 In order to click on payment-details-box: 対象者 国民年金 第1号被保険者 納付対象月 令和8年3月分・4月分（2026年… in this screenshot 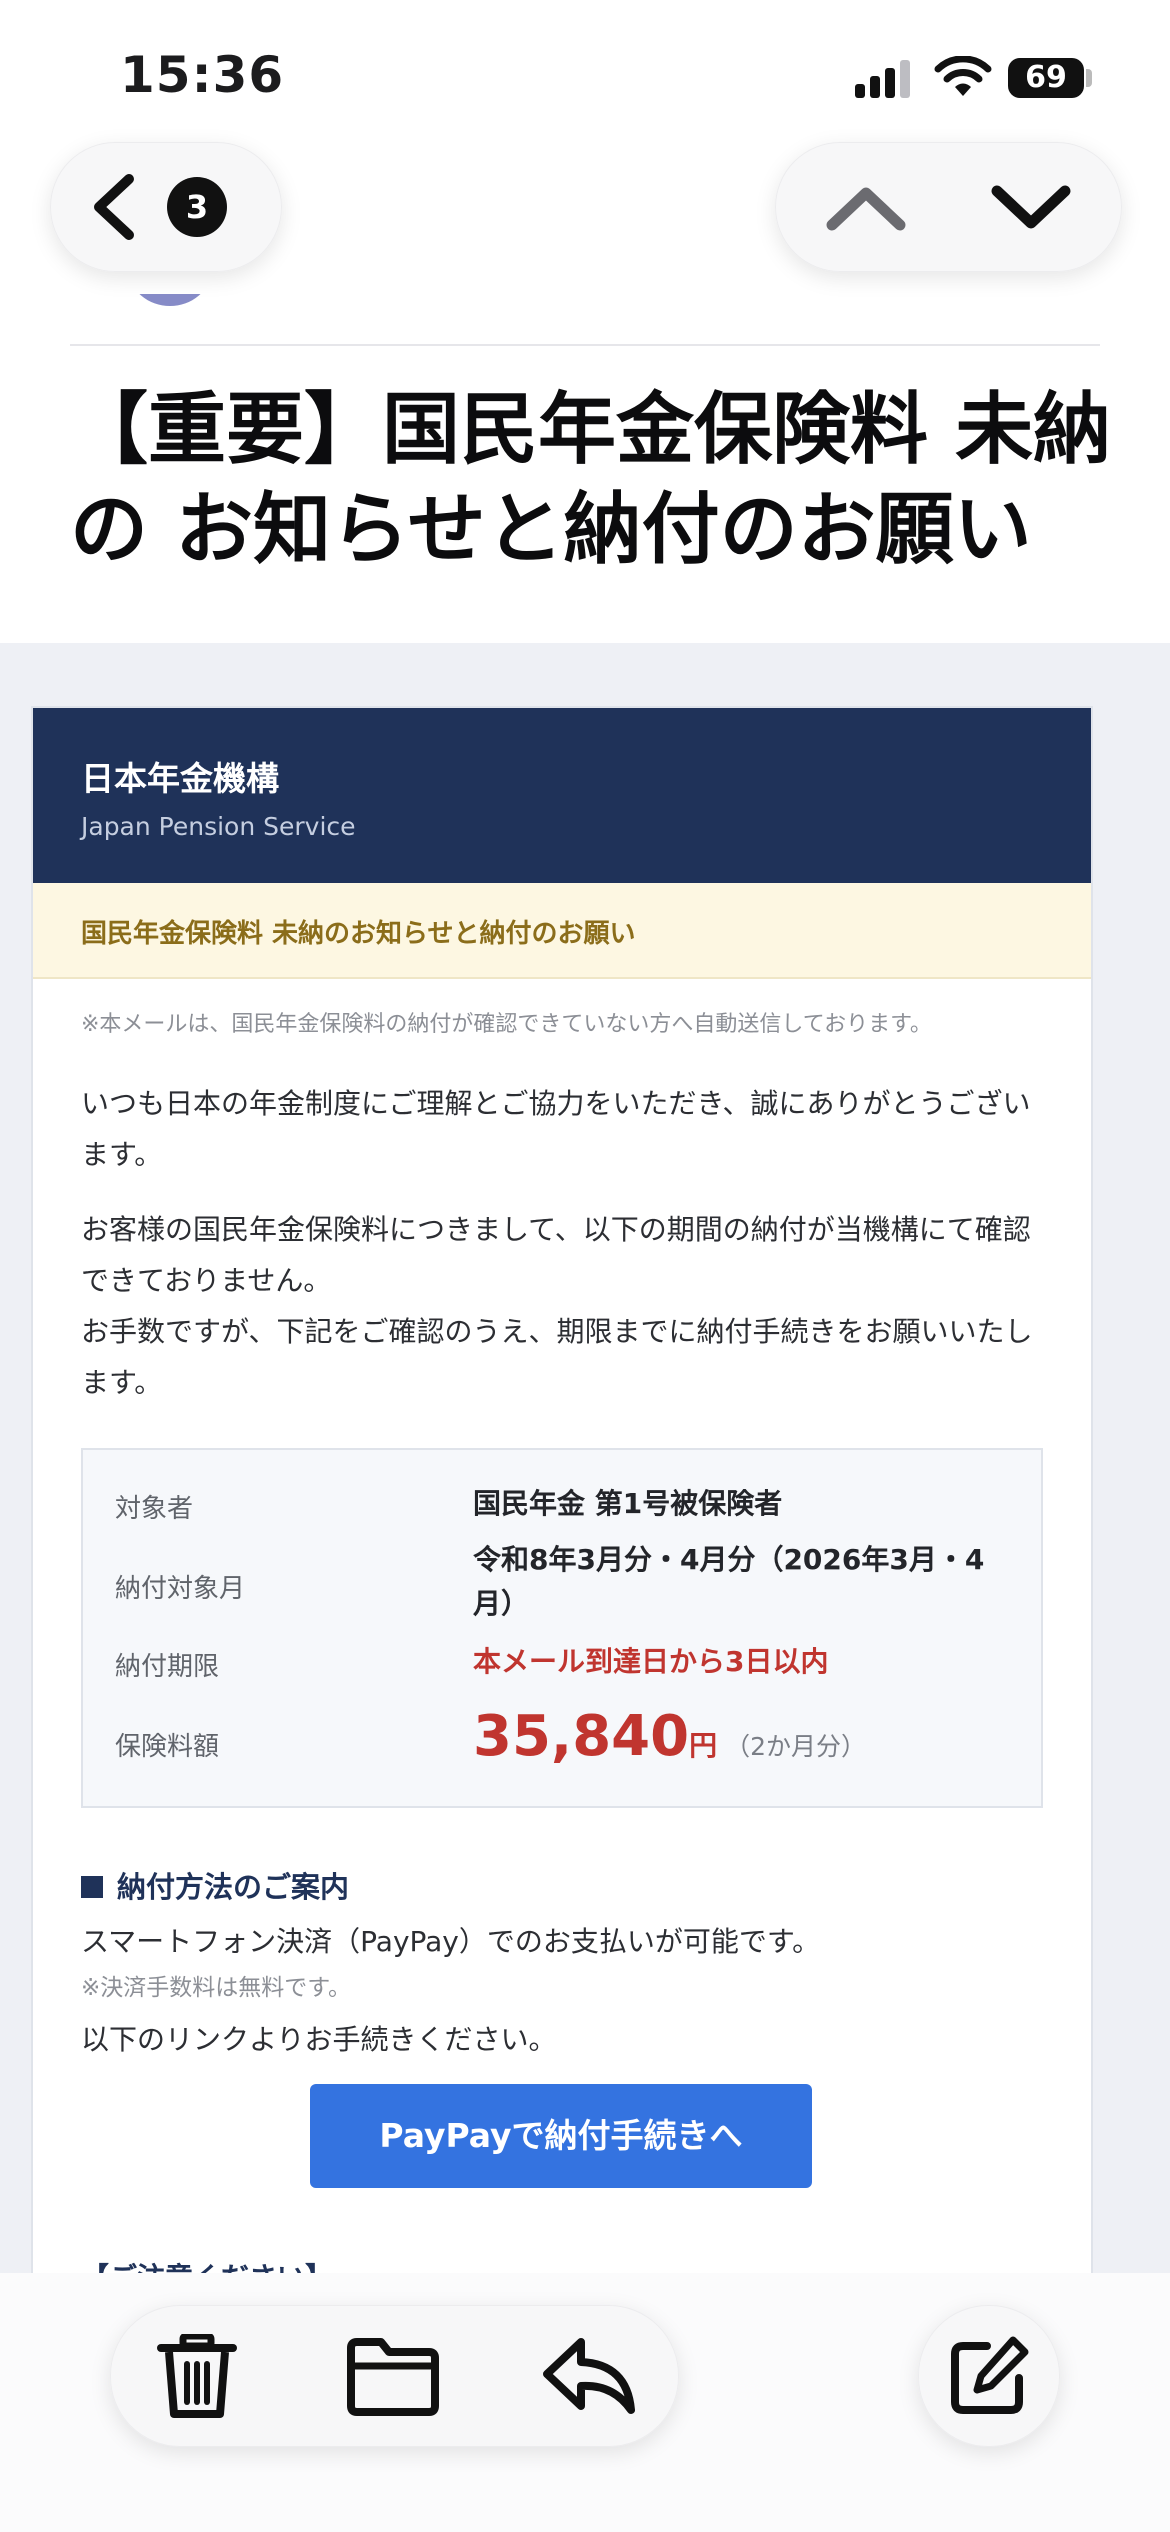, I will do `click(562, 1628)`.